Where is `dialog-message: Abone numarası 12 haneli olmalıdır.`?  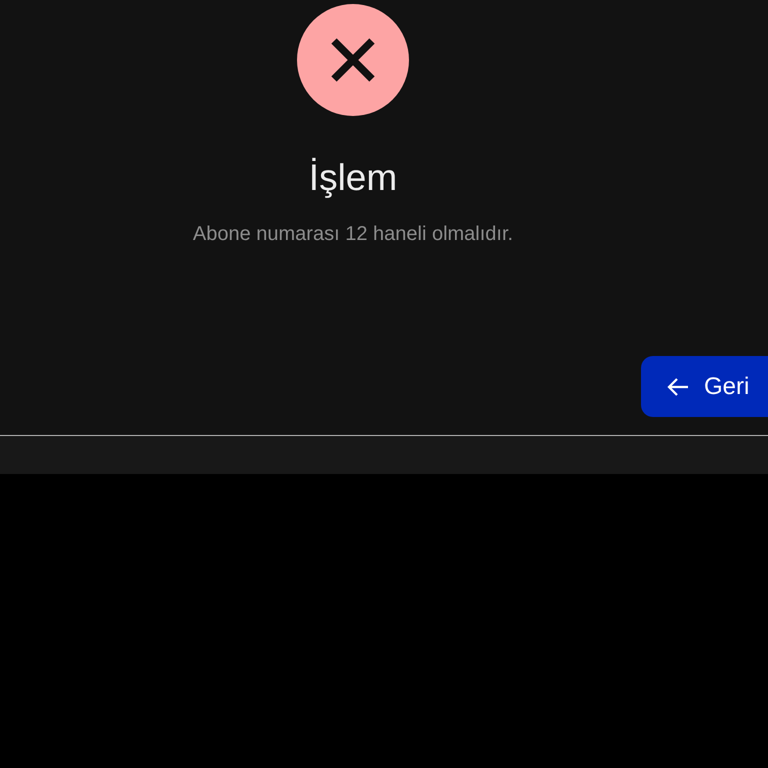
dialog-message: Abone numarası 12 haneli olmalıdır. is located at coordinates (353, 234).